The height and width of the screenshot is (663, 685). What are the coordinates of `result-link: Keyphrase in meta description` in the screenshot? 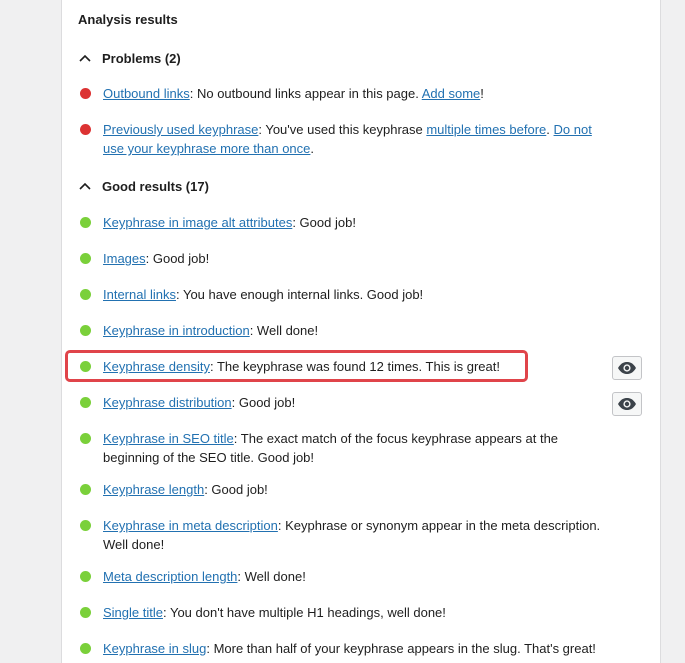 It's located at (190, 525).